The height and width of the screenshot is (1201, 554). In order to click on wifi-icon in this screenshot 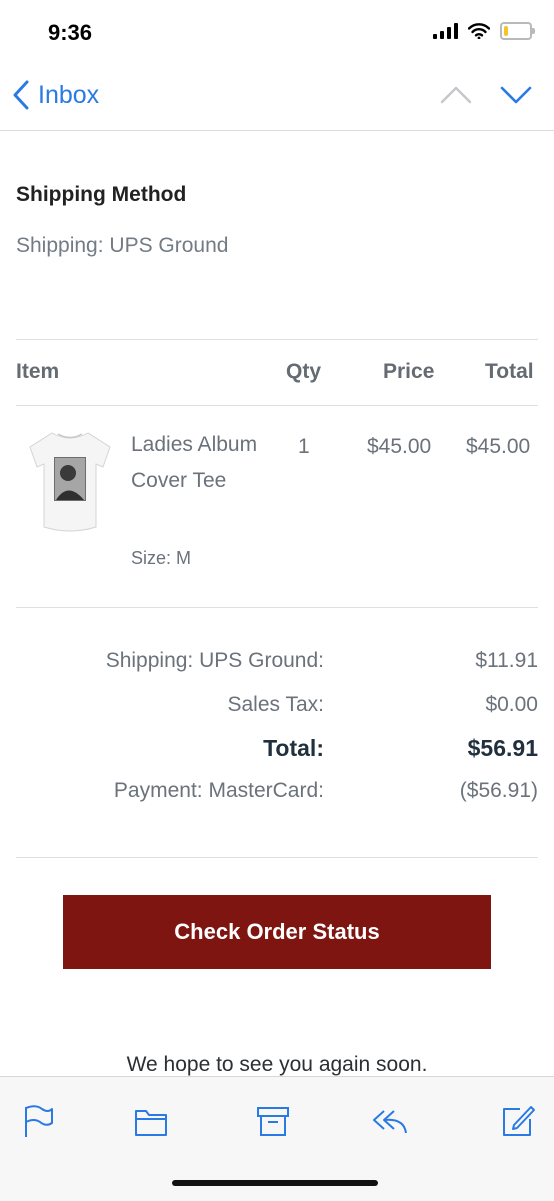, I will do `click(479, 31)`.